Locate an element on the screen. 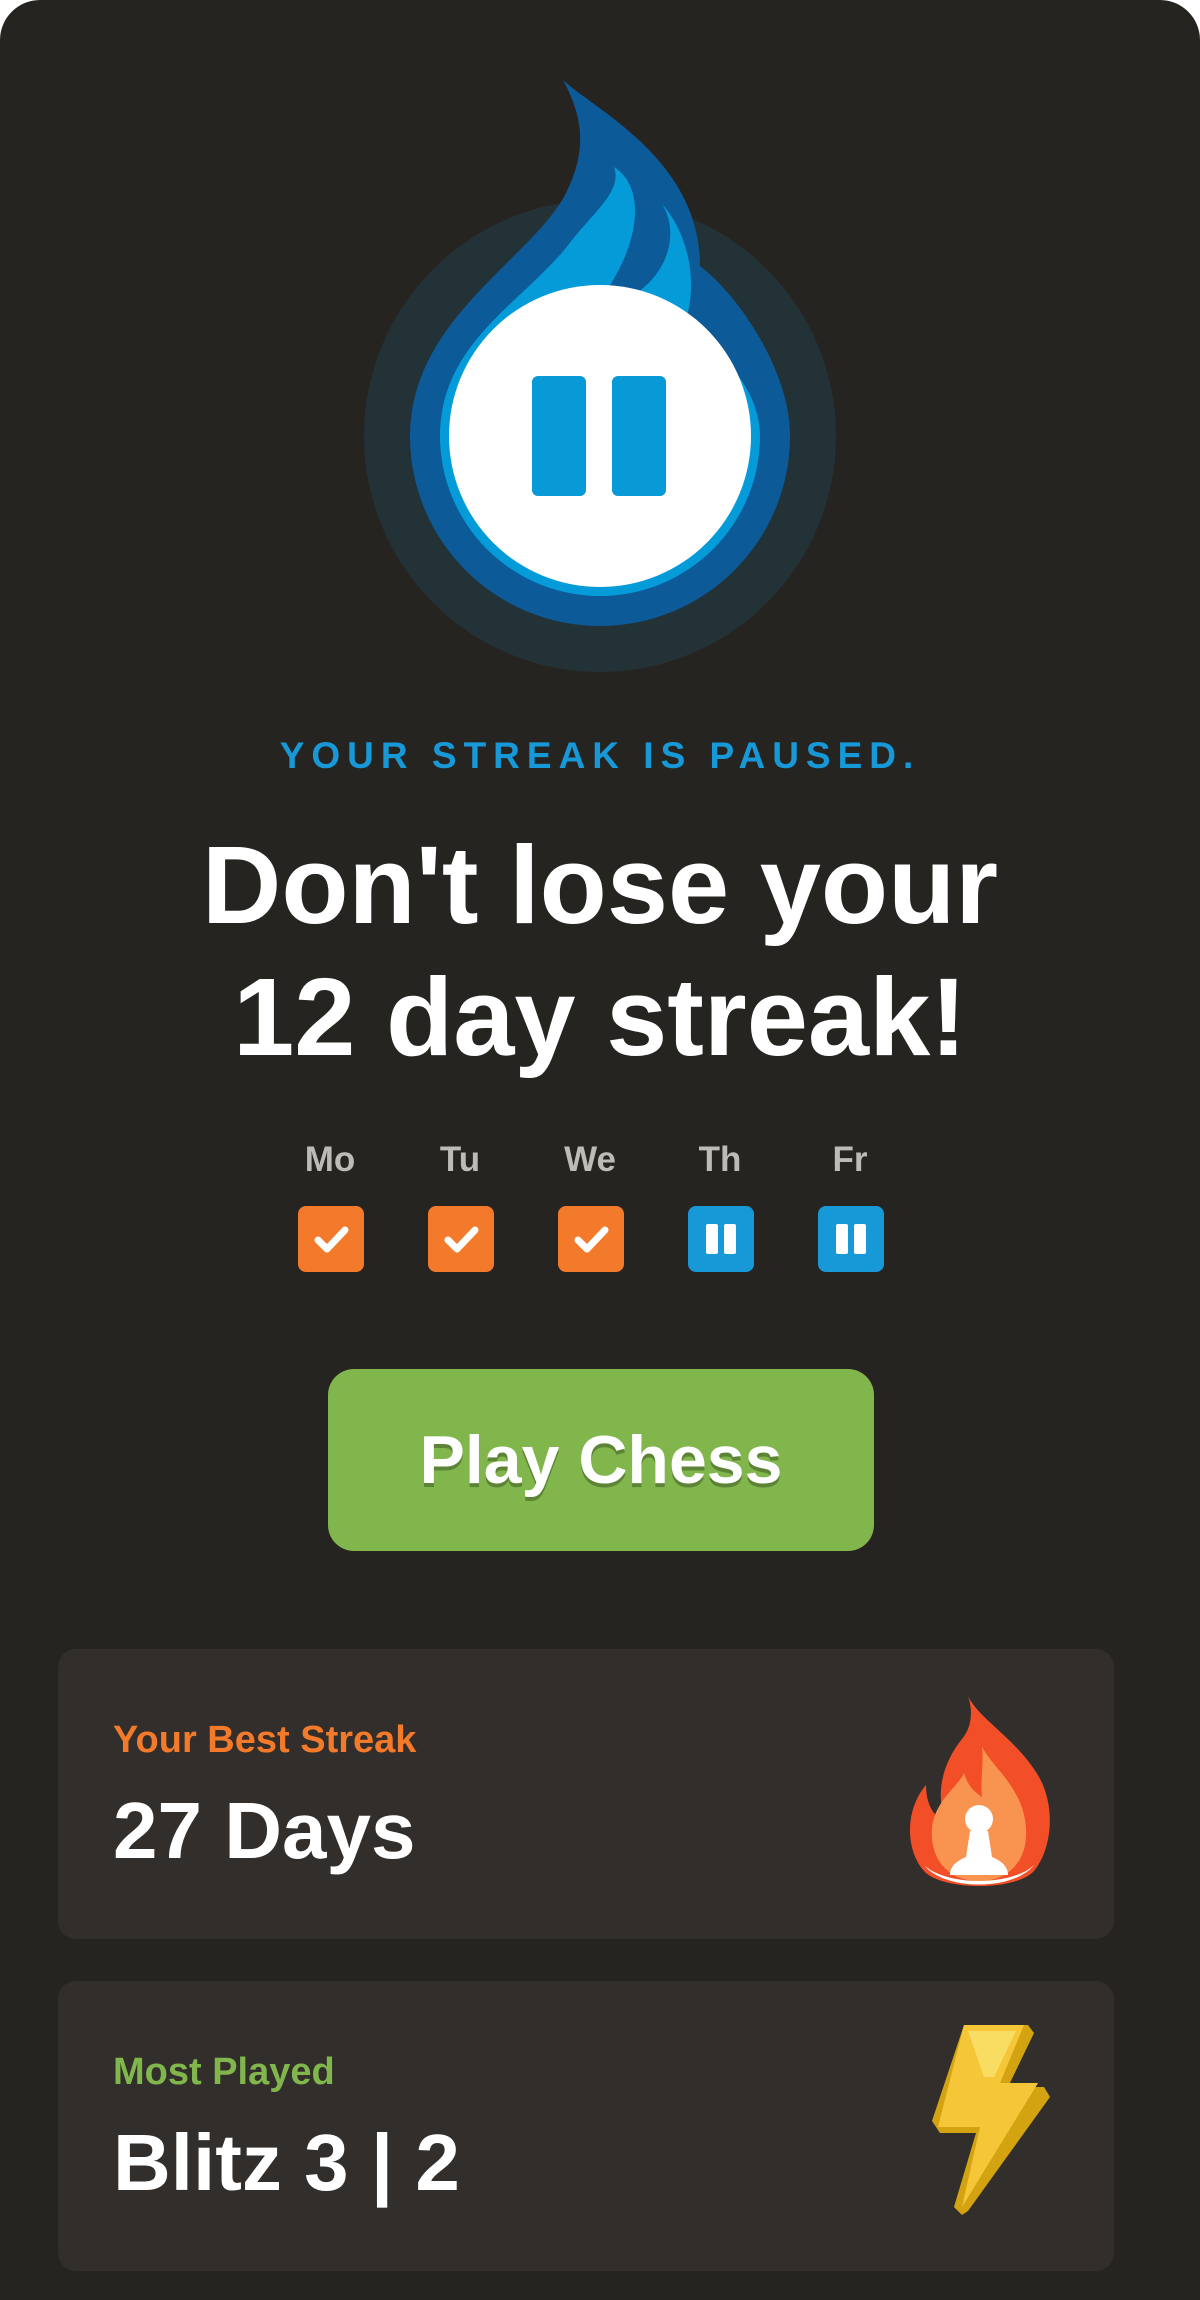  most-played-label: Most Played is located at coordinates (224, 2072).